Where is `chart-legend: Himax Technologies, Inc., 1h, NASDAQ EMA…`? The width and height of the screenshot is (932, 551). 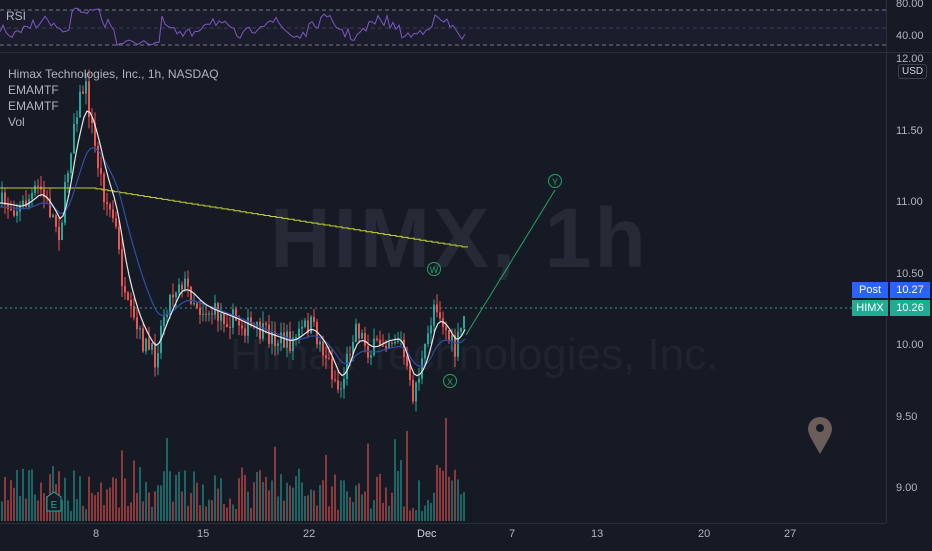 chart-legend: Himax Technologies, Inc., 1h, NASDAQ EMA… is located at coordinates (113, 98).